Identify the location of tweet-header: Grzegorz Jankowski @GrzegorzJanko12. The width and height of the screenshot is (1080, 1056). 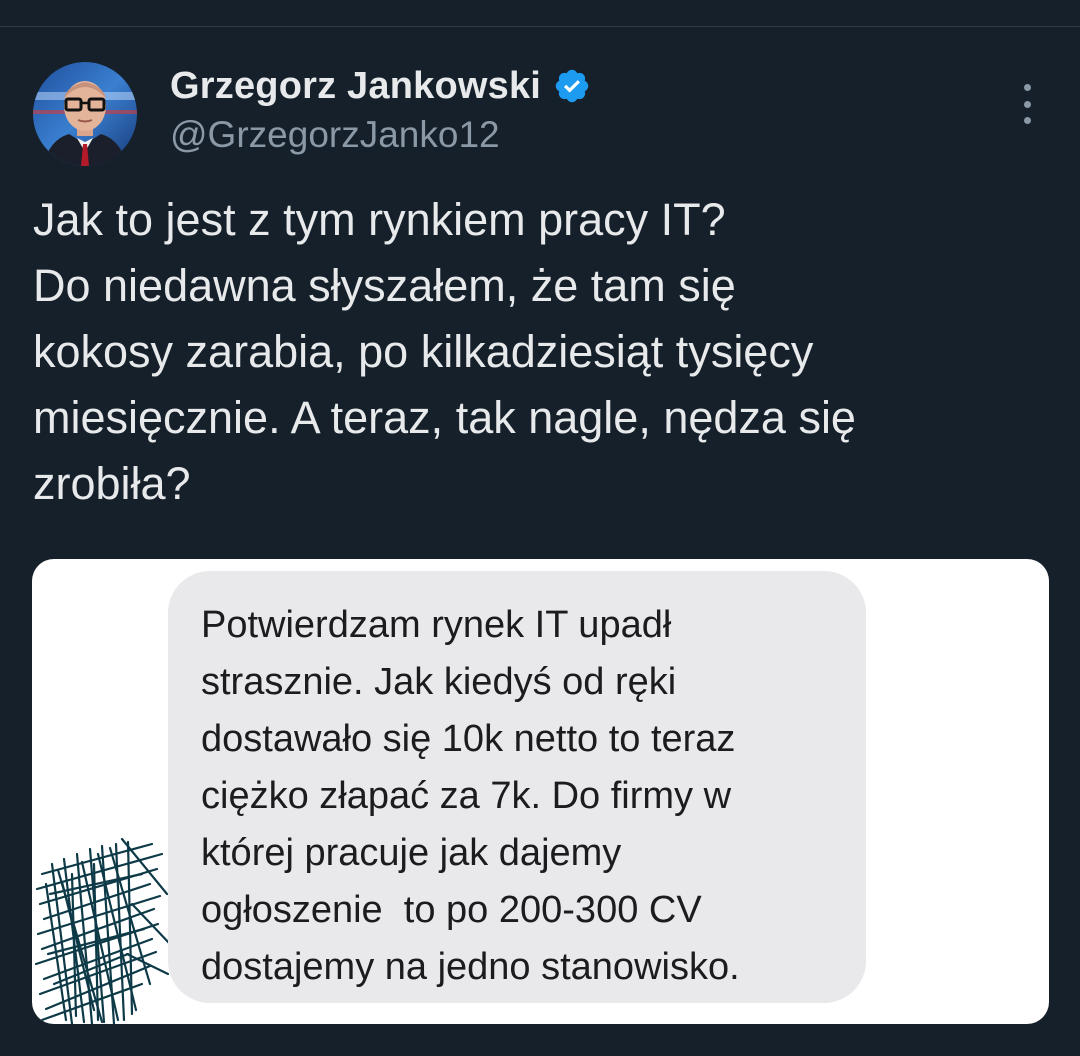
(380, 108).